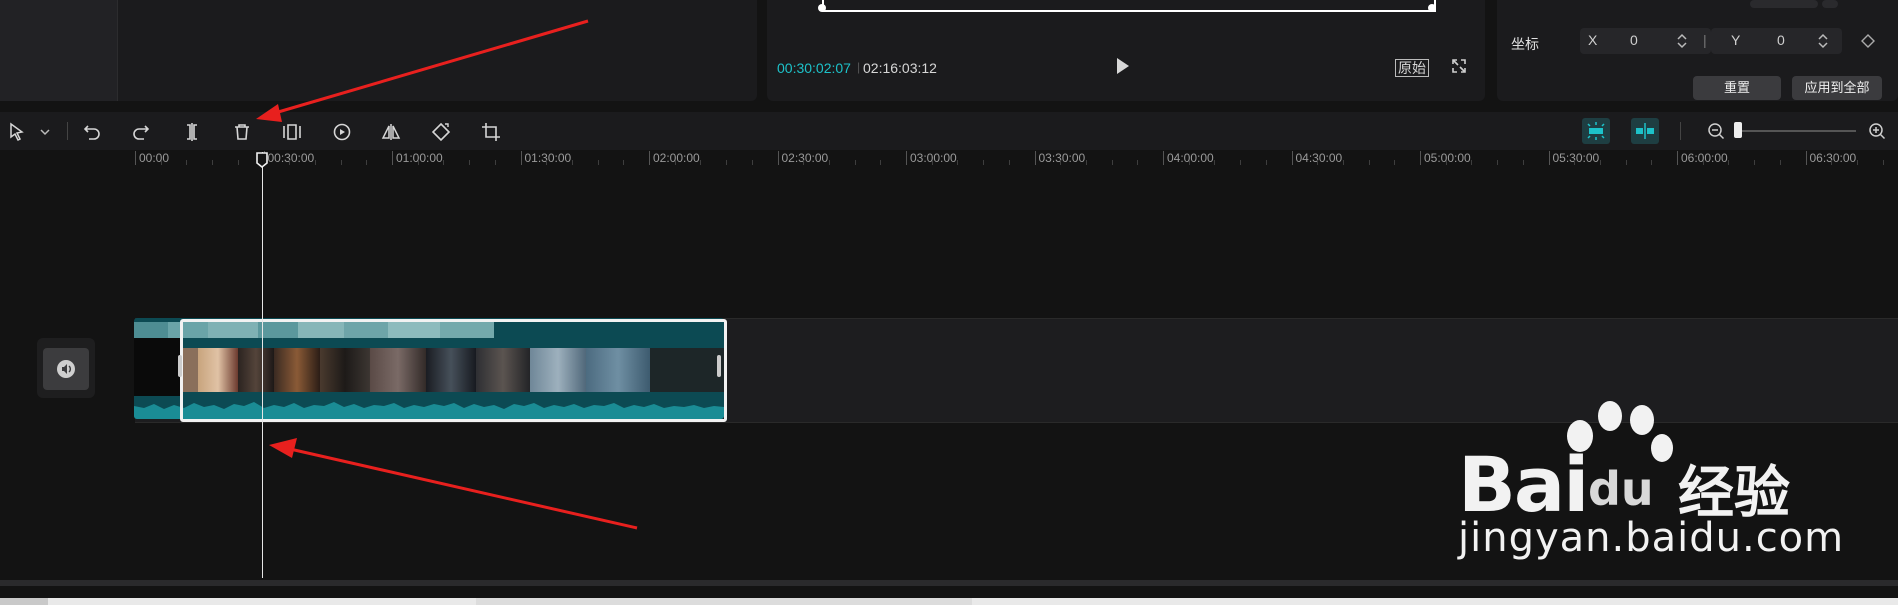 This screenshot has height=605, width=1898. I want to click on linkage-button, so click(1645, 131).